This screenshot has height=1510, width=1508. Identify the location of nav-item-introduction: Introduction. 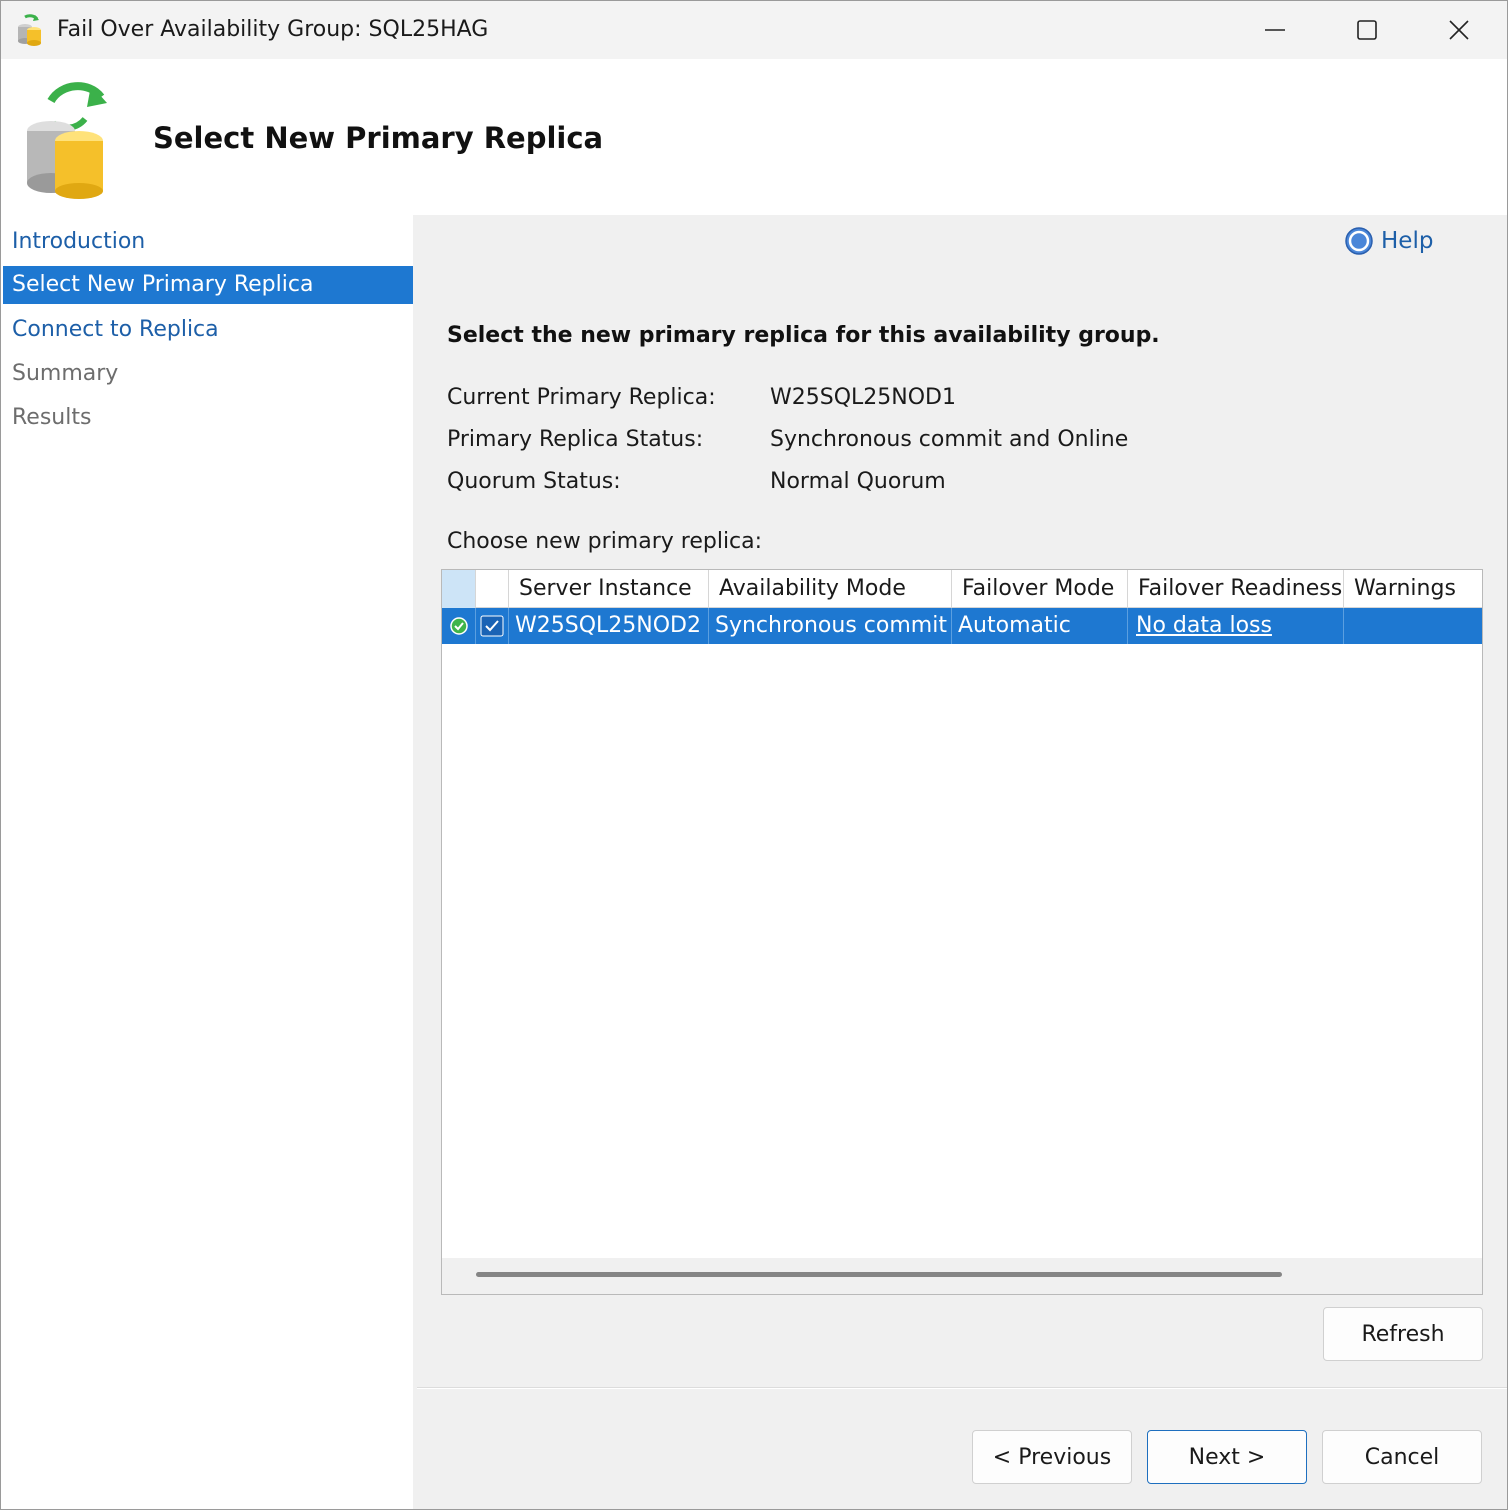
(208, 242).